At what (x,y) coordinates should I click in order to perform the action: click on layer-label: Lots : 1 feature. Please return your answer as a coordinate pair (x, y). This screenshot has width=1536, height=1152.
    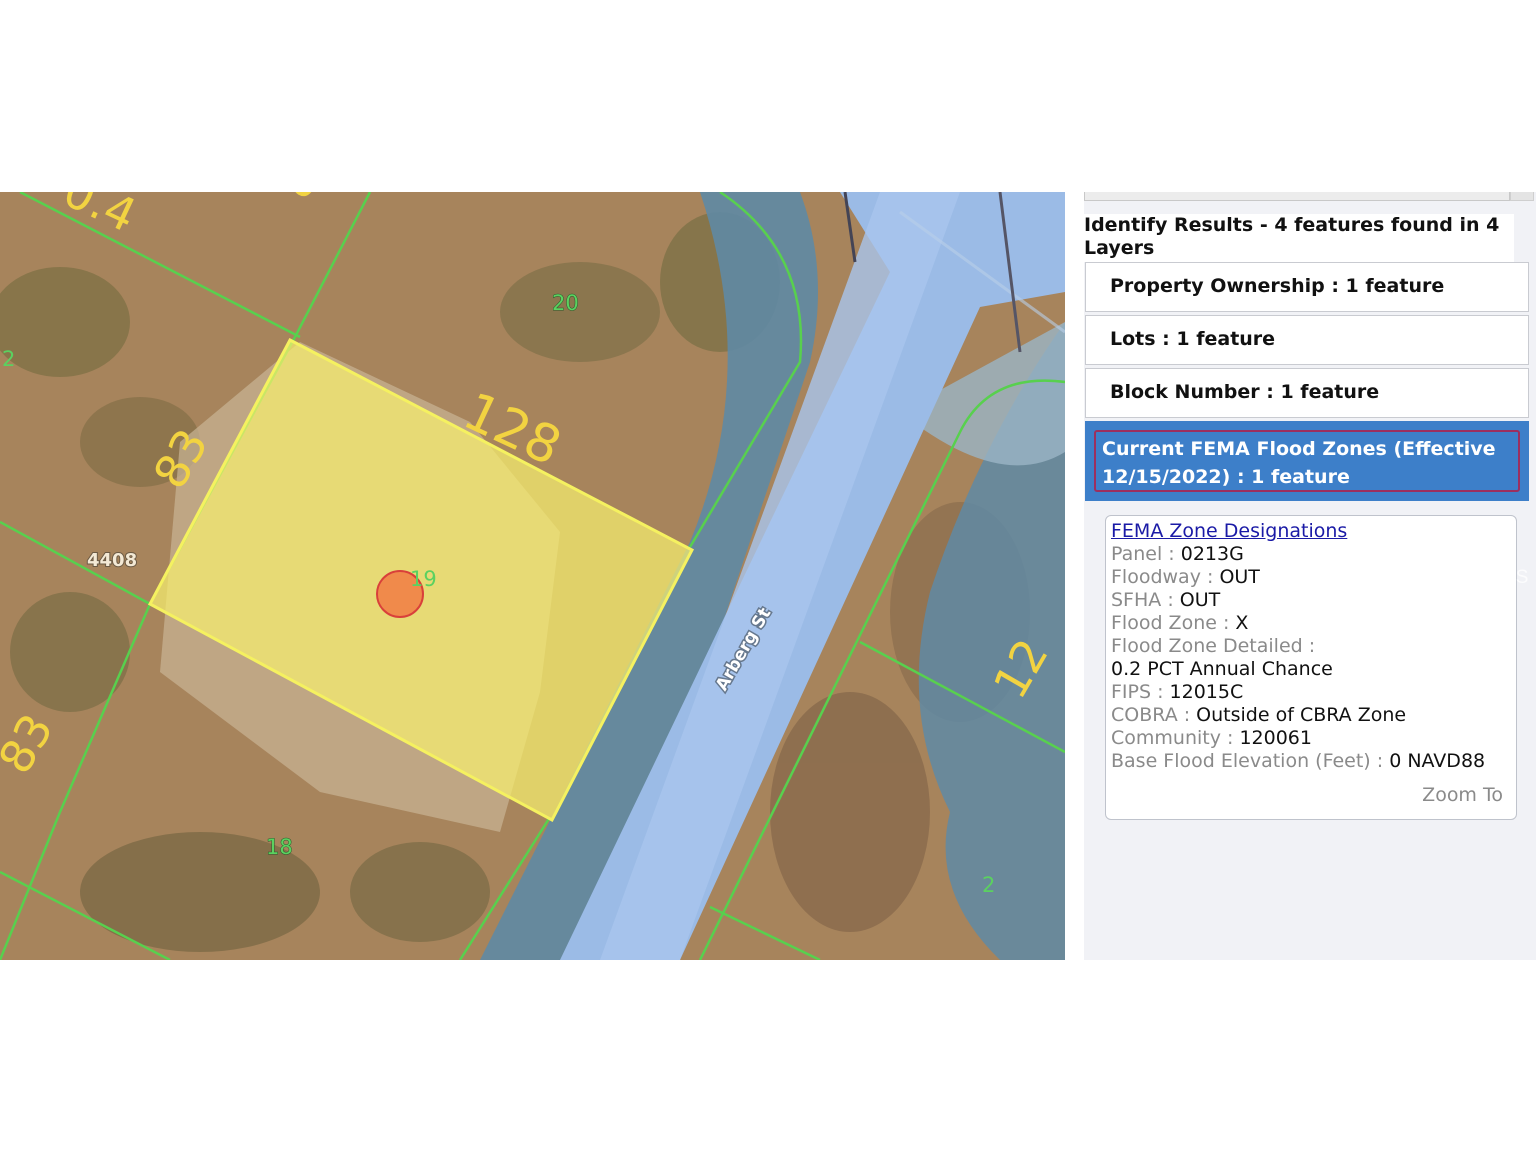
    Looking at the image, I should click on (1193, 339).